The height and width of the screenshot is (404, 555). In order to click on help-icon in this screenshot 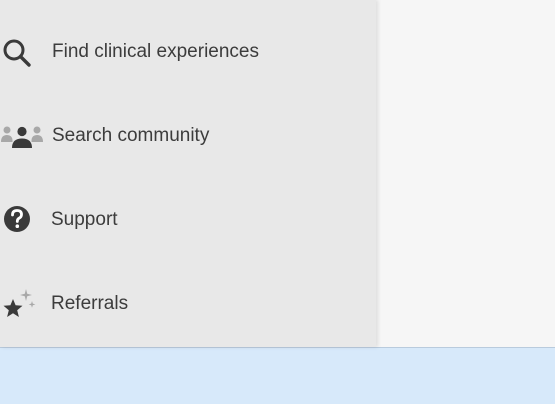, I will do `click(22, 220)`.